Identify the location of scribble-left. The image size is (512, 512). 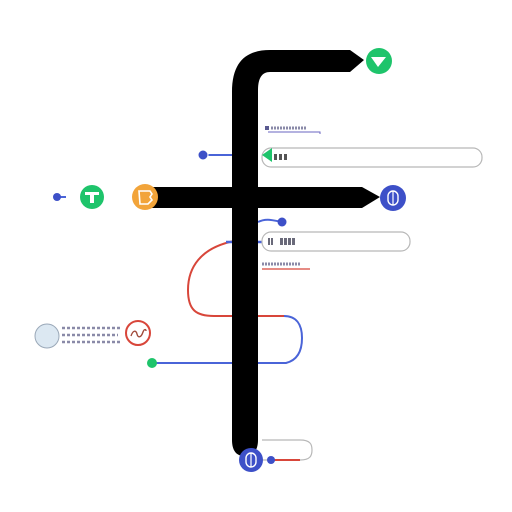
(92, 335).